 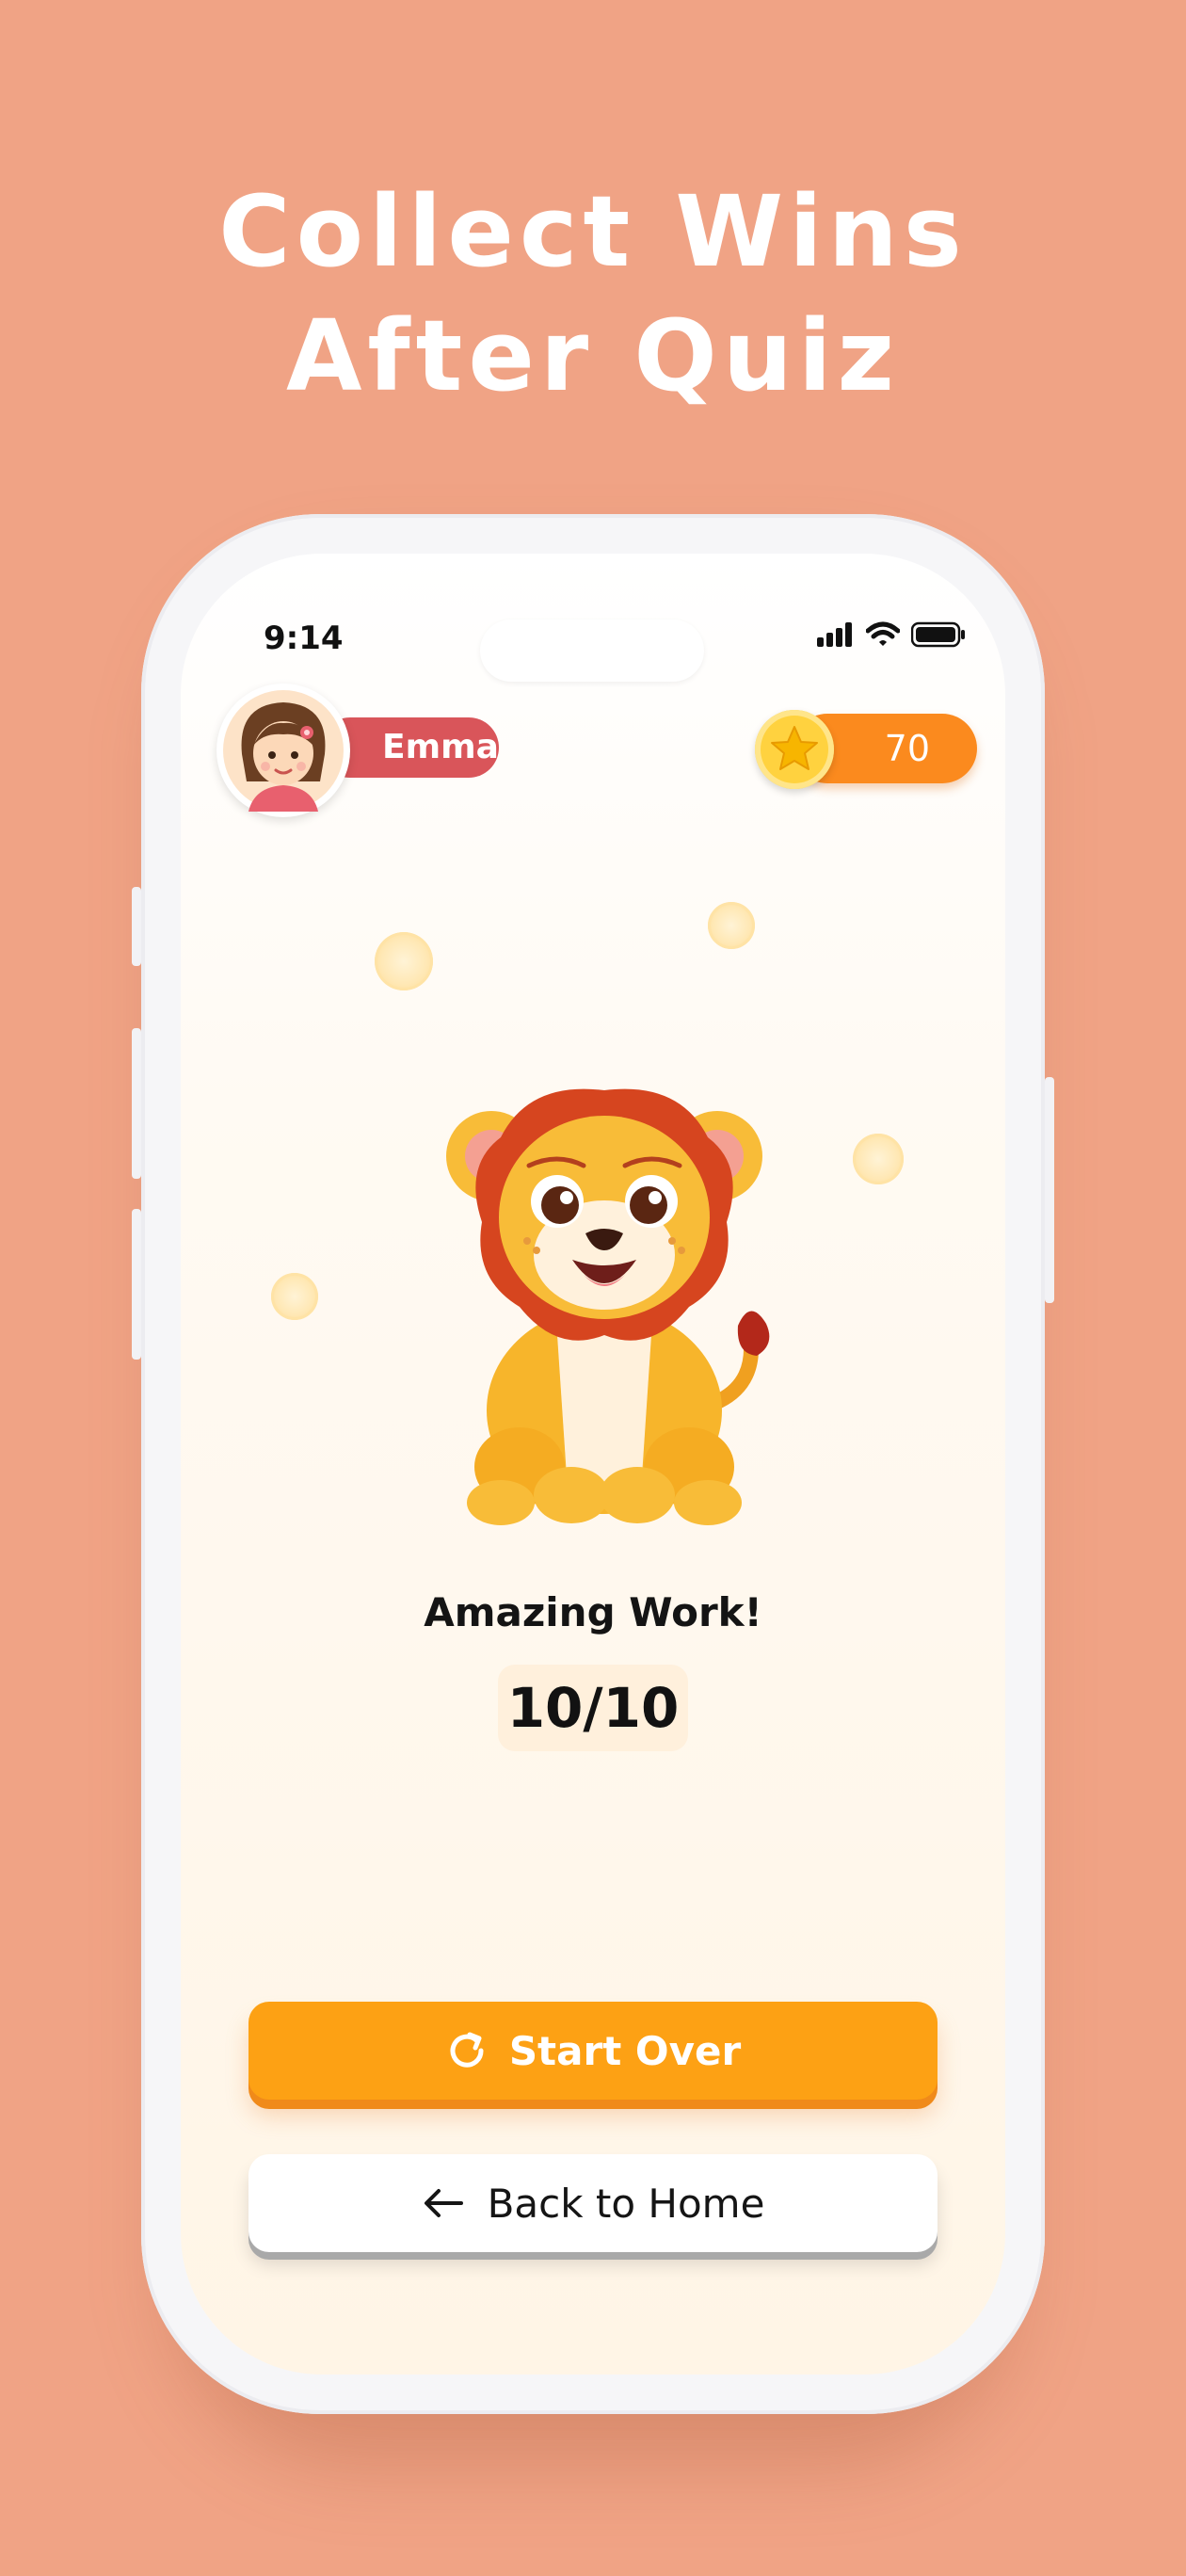 I want to click on volume-down-button, so click(x=136, y=1284).